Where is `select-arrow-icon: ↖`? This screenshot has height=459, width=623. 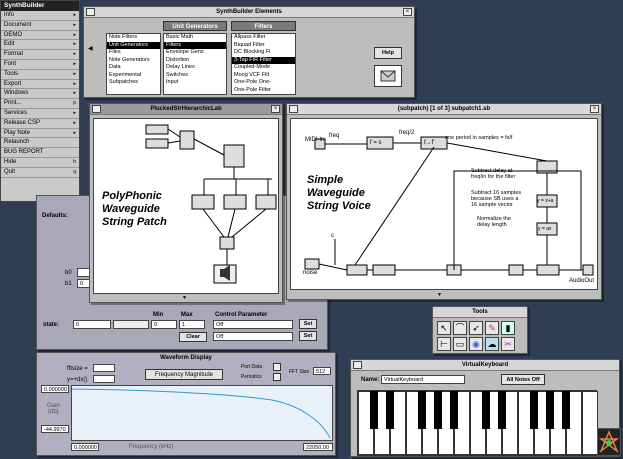
select-arrow-icon: ↖ is located at coordinates (444, 328).